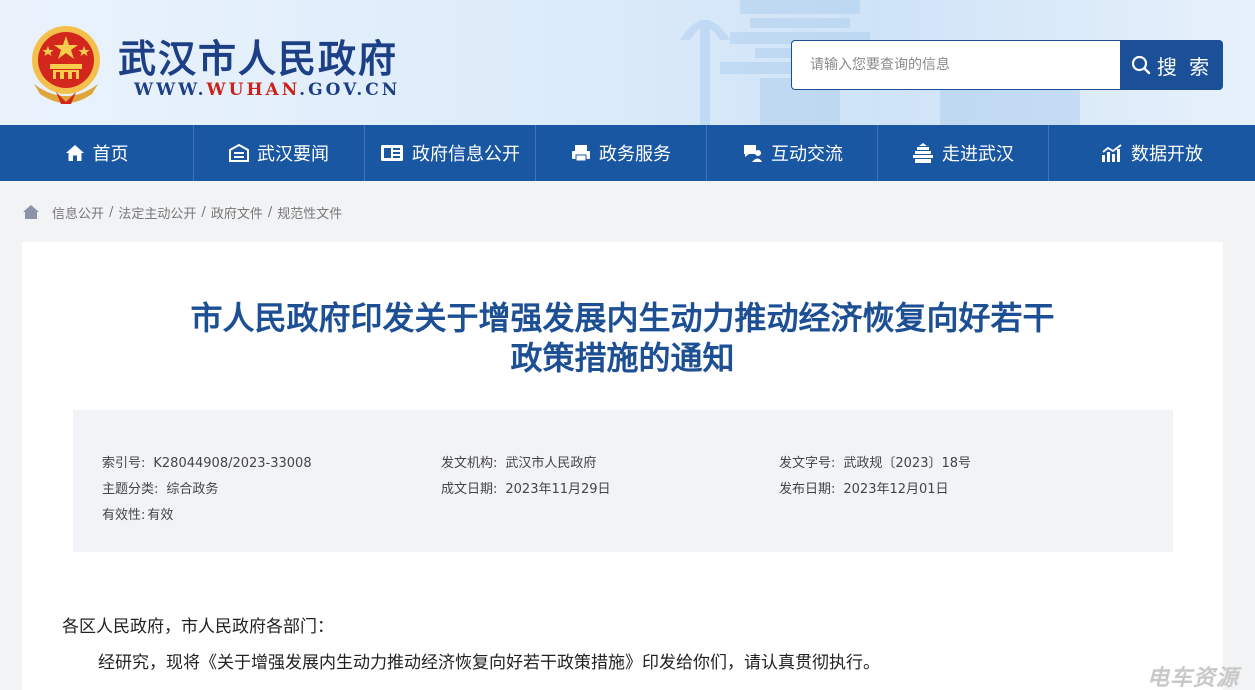 This screenshot has width=1255, height=690. Describe the element at coordinates (752, 153) in the screenshot. I see `chat-icon` at that location.